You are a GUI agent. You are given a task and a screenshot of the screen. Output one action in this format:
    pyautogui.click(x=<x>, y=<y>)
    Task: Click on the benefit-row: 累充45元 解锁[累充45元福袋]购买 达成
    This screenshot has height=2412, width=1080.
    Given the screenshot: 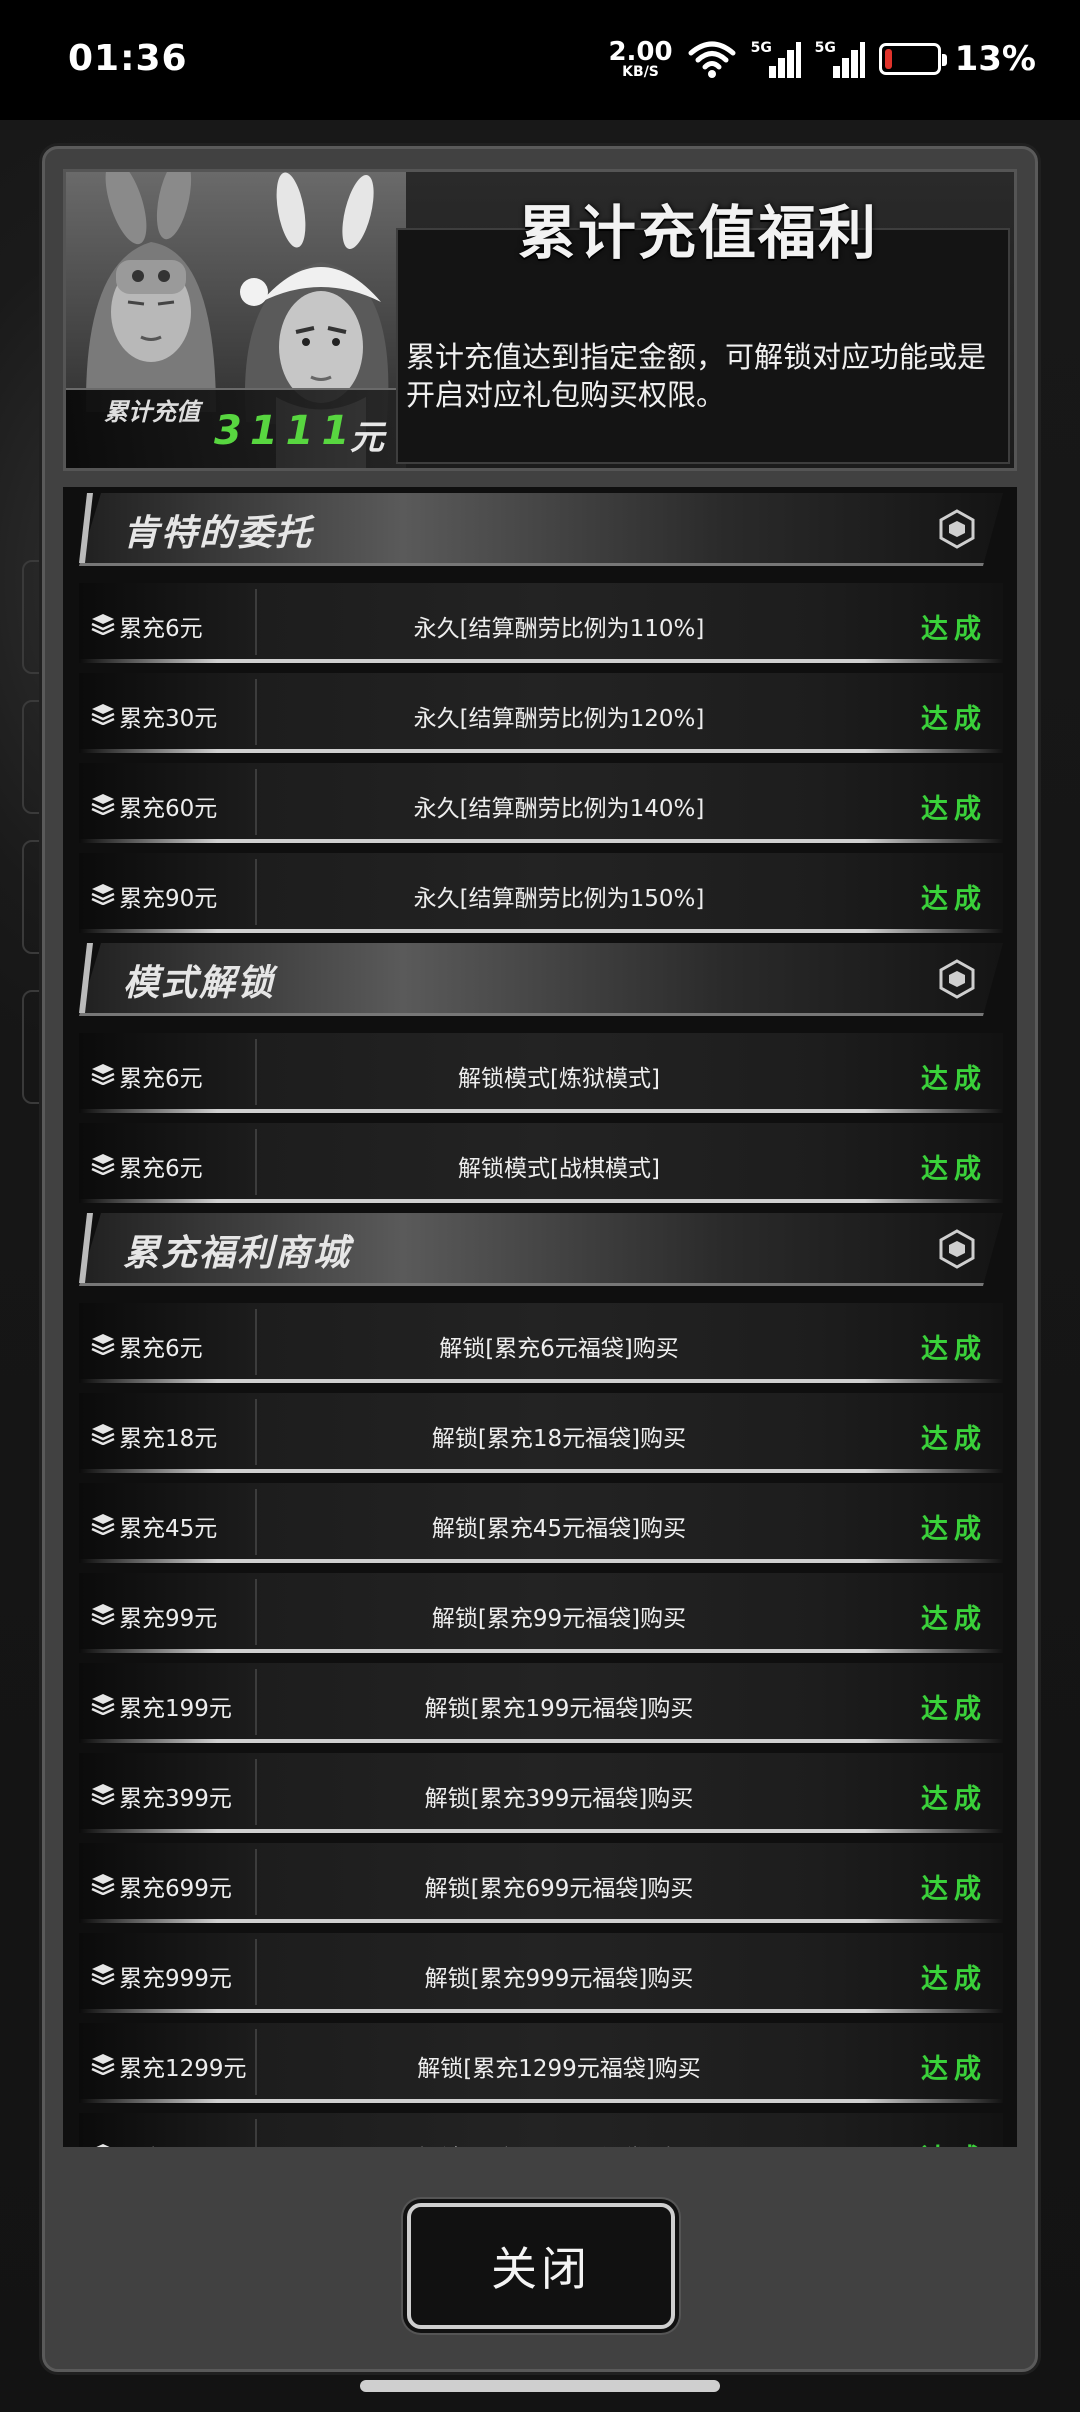 What is the action you would take?
    pyautogui.click(x=541, y=1523)
    